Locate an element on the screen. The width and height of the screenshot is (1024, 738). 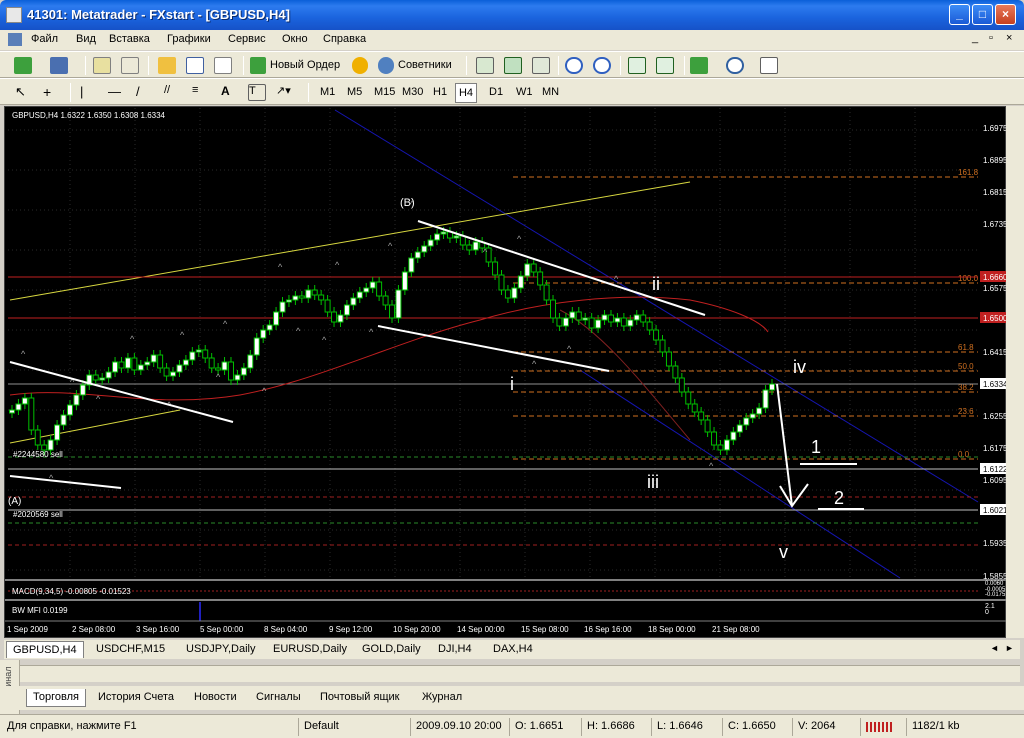
terminal-tab-trade: Торговля is located at coordinates (56, 698).